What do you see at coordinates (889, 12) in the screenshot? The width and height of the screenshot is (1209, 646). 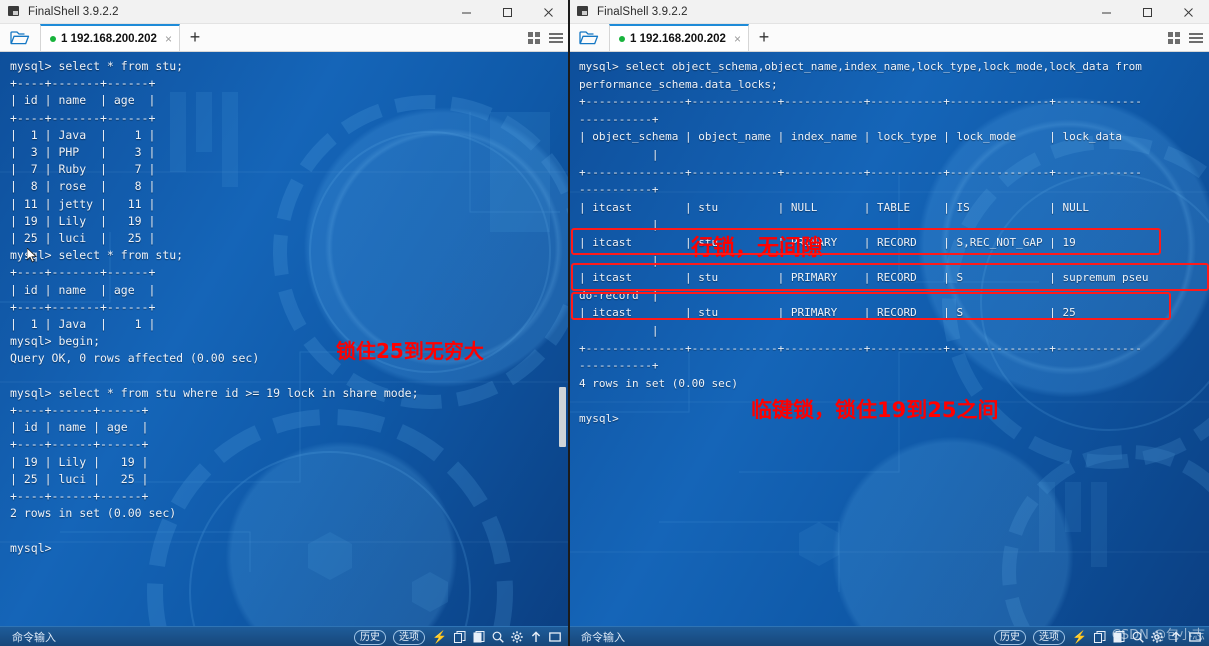 I see `titlebar-right: FinalShell 3.9.2.2` at bounding box center [889, 12].